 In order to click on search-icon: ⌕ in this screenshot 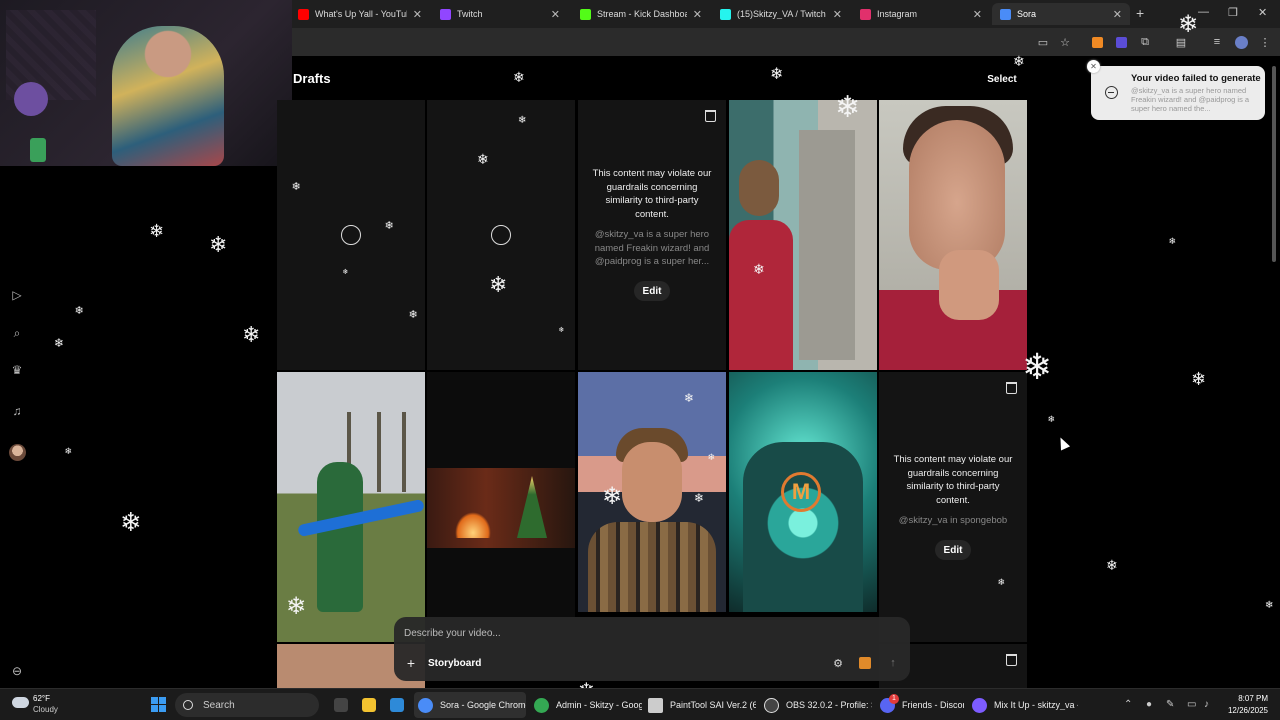, I will do `click(17, 333)`.